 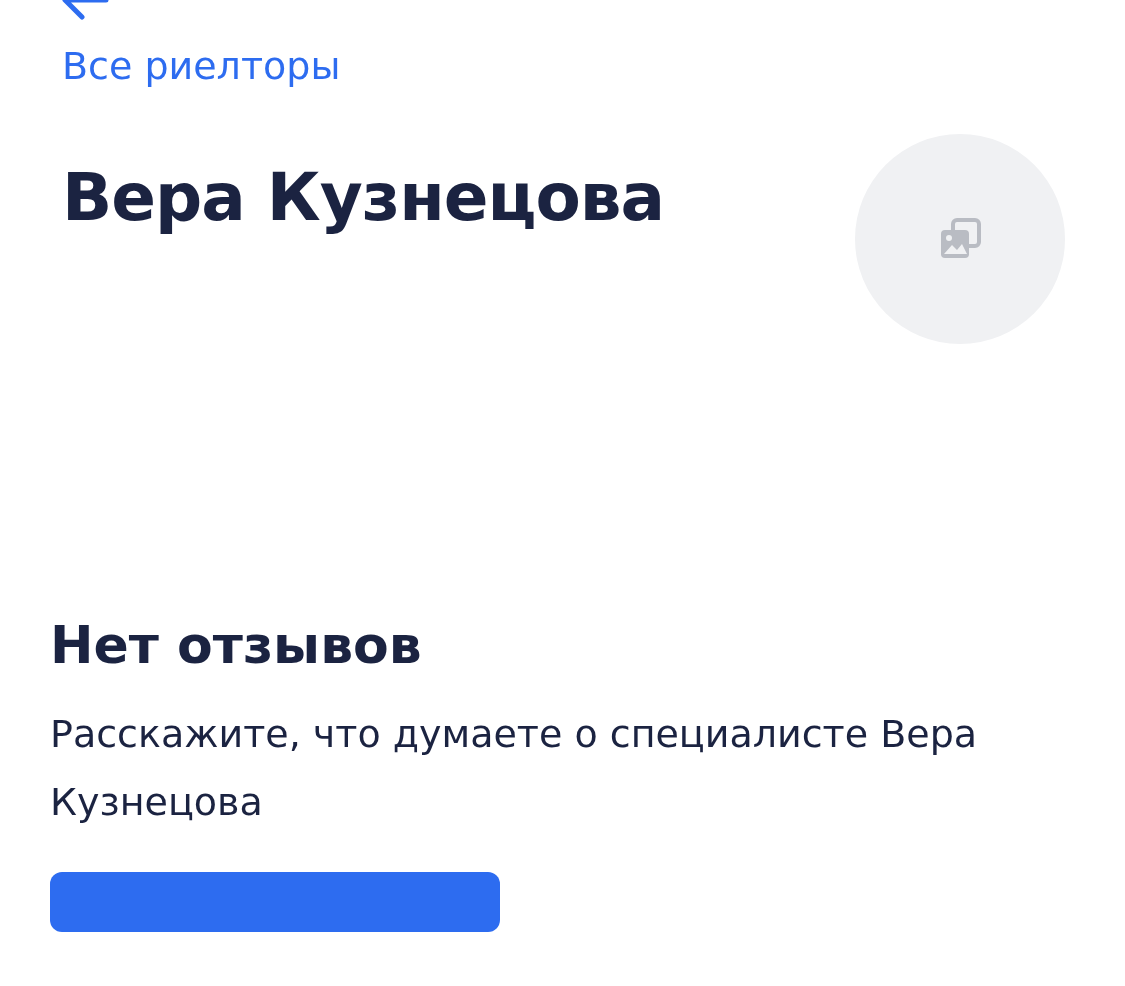 I want to click on reviews-title: Нет отзывов, so click(x=236, y=645).